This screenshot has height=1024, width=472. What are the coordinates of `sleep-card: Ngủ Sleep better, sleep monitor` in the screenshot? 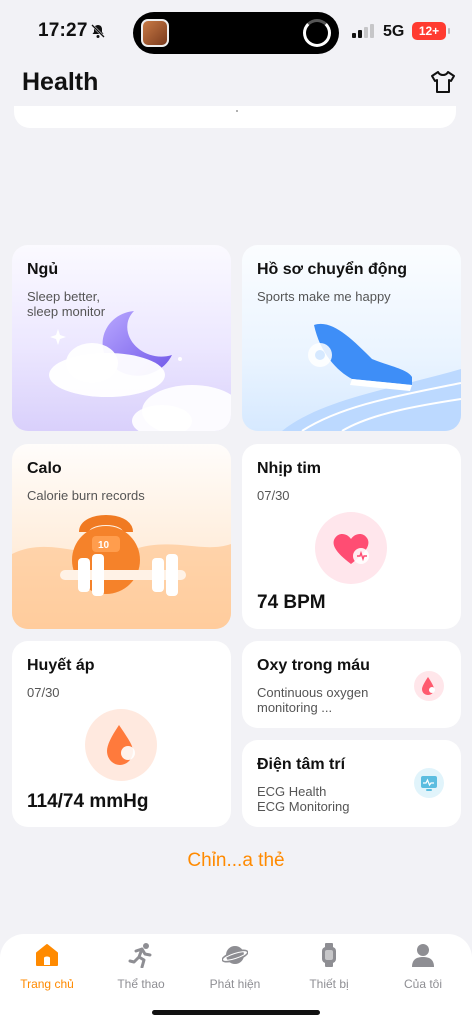 It's located at (121, 338).